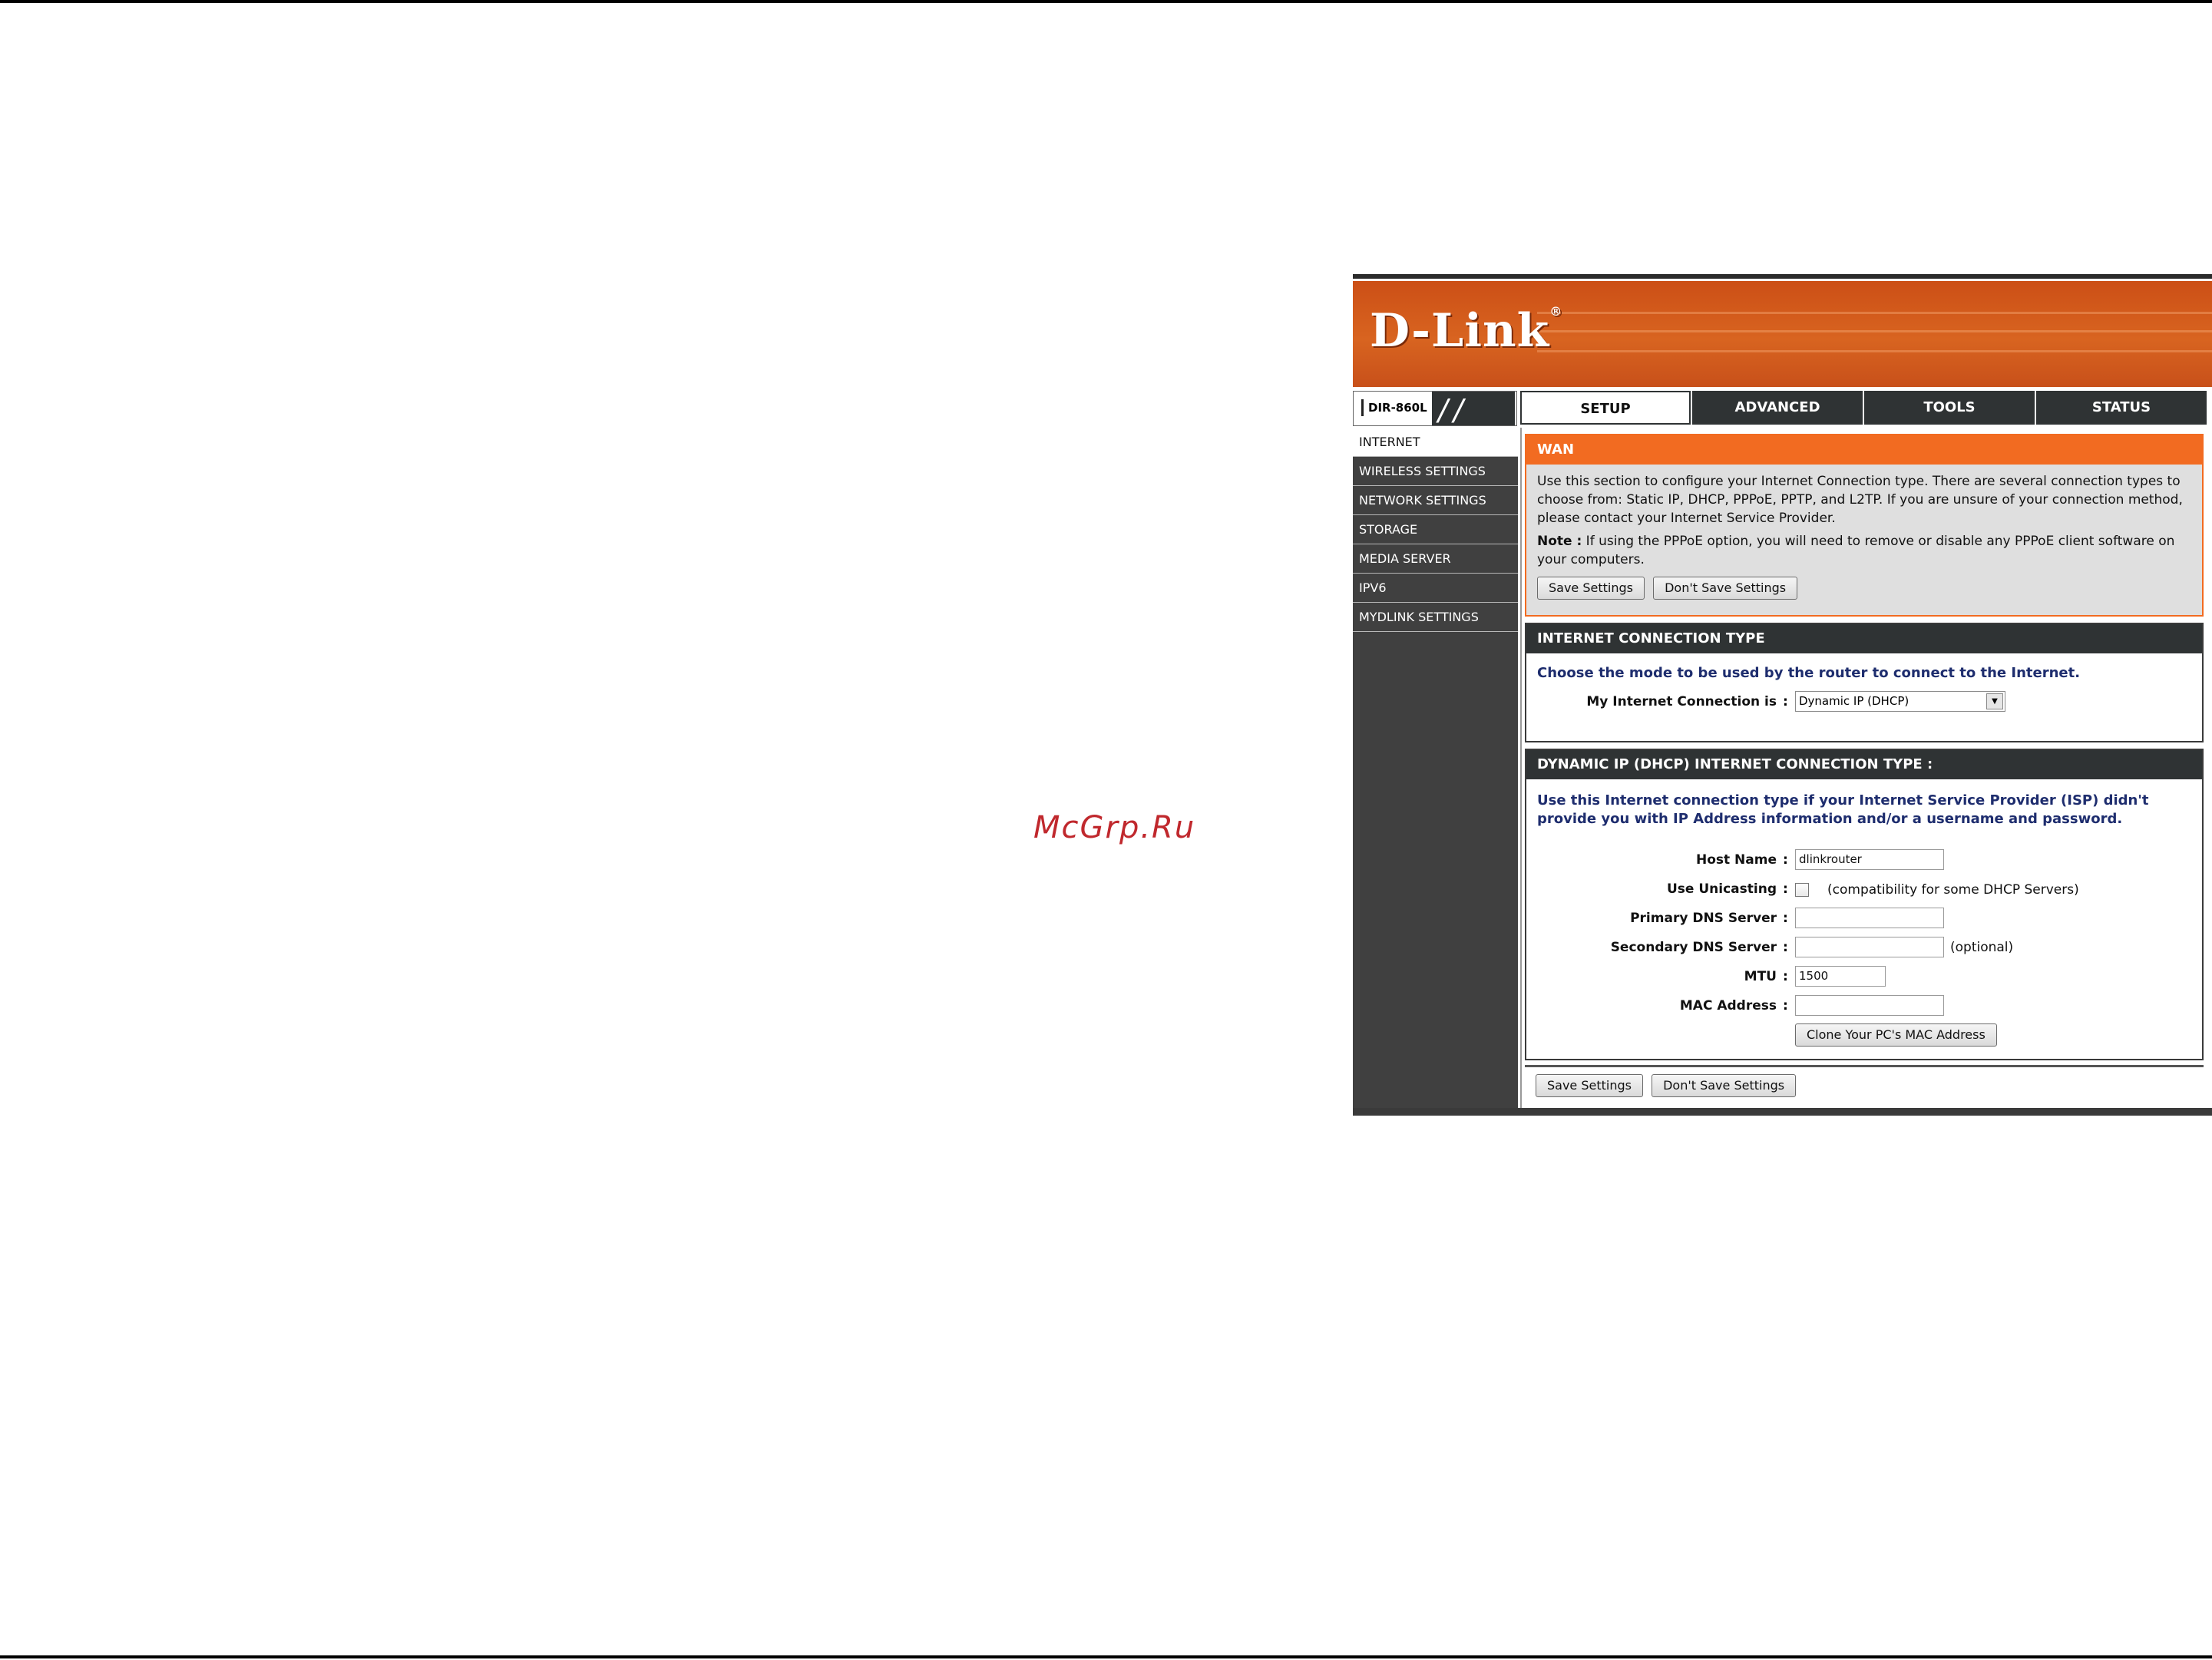 This screenshot has width=2212, height=1660. I want to click on bottom-separator, so click(1864, 1066).